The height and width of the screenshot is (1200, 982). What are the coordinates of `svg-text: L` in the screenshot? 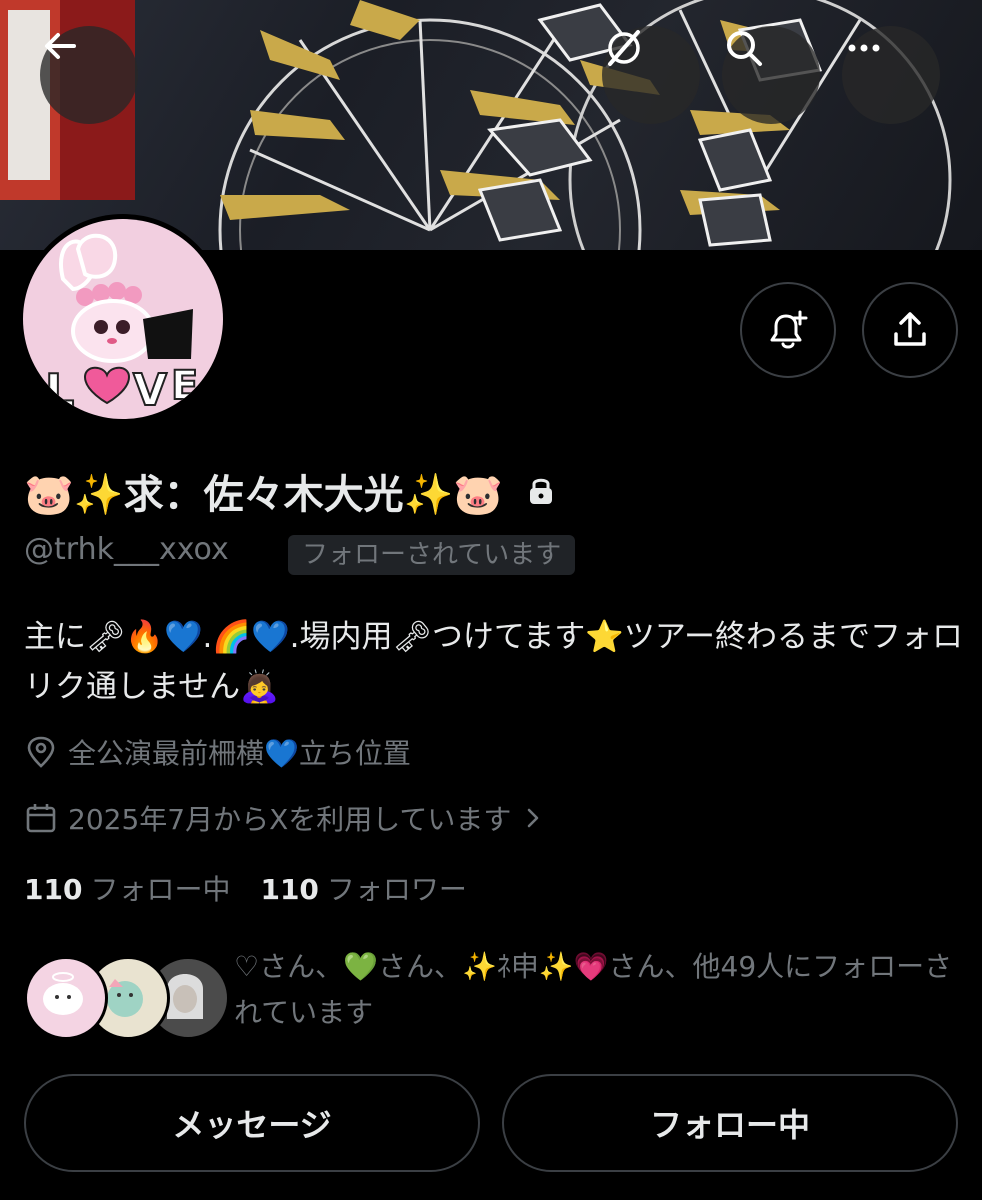 It's located at (59, 391).